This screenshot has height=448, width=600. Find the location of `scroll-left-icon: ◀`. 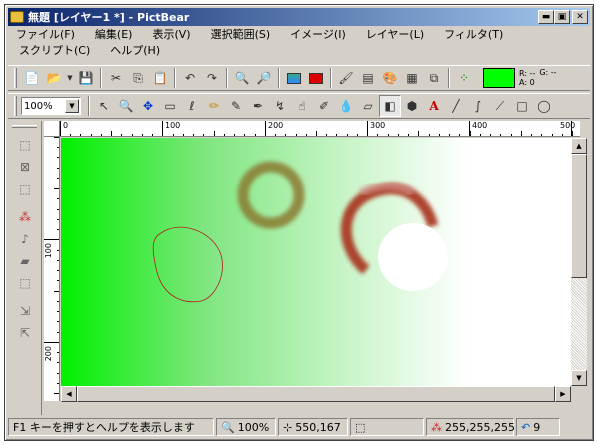

scroll-left-icon: ◀ is located at coordinates (69, 394).